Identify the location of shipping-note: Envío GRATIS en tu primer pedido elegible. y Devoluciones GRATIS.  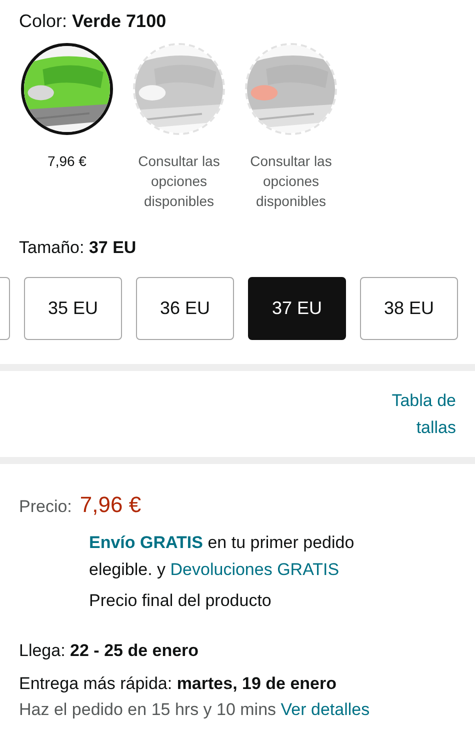
(222, 556).